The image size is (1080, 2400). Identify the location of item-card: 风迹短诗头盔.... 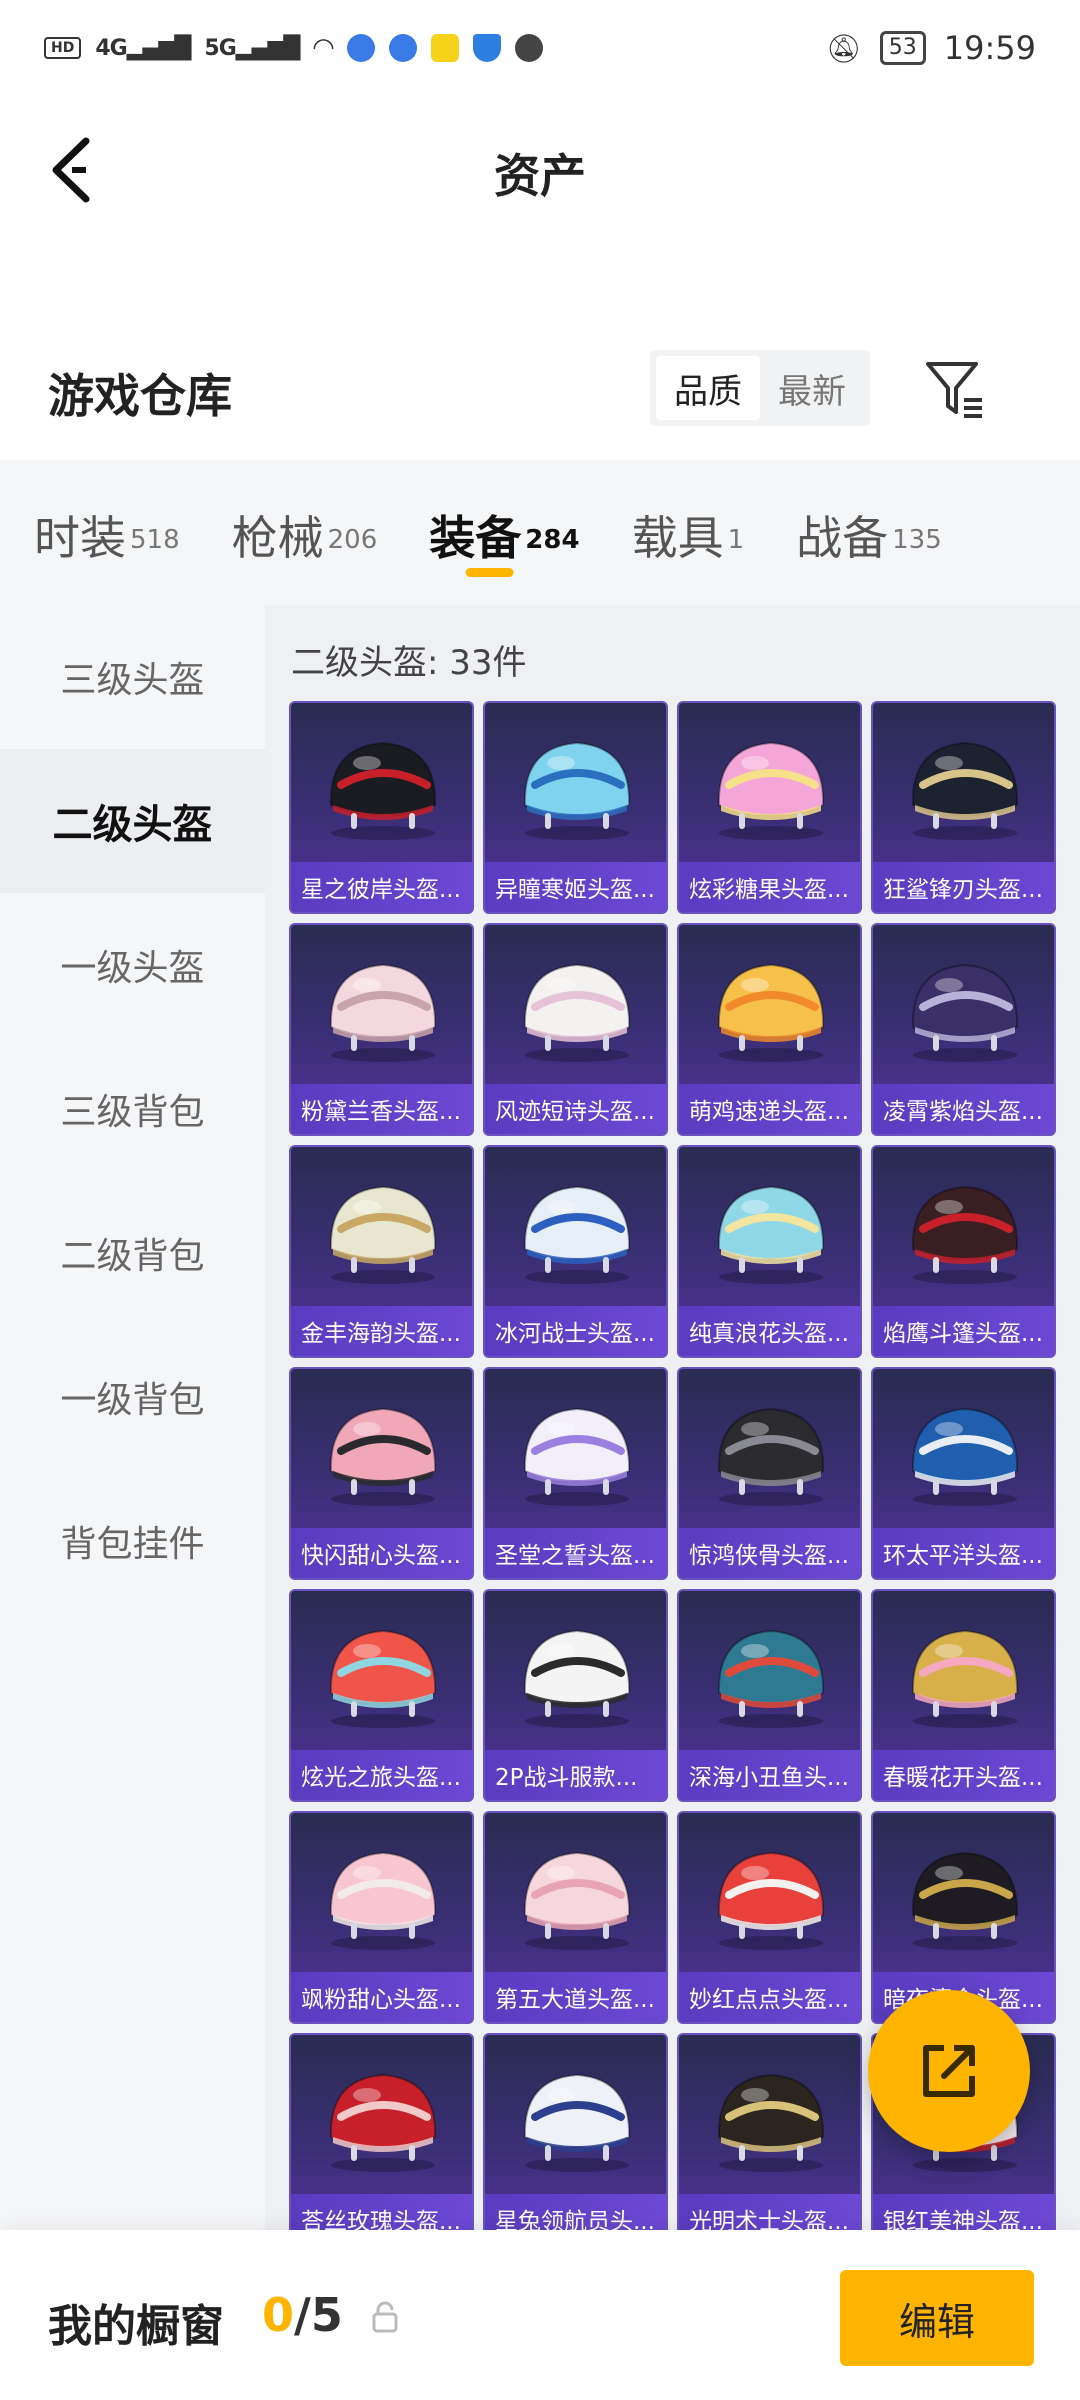
(575, 1029).